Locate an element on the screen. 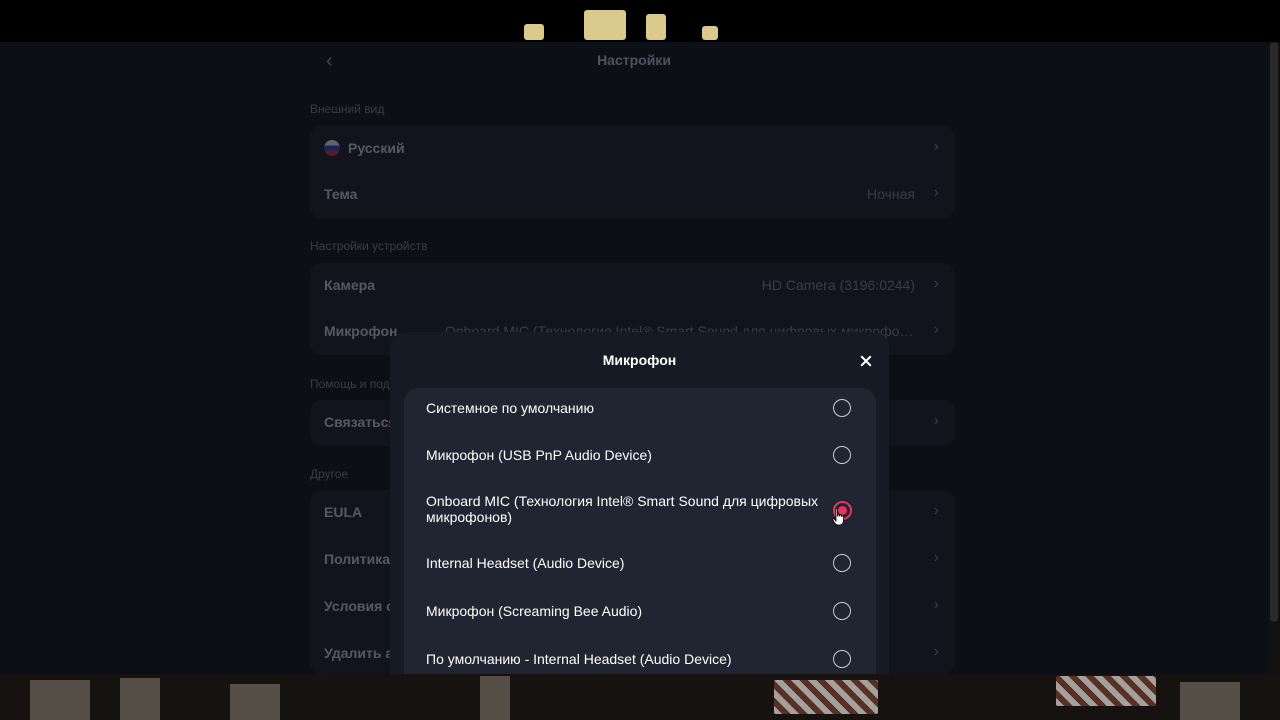 The height and width of the screenshot is (720, 1280). delete-account-label: Удалить ак is located at coordinates (362, 653).